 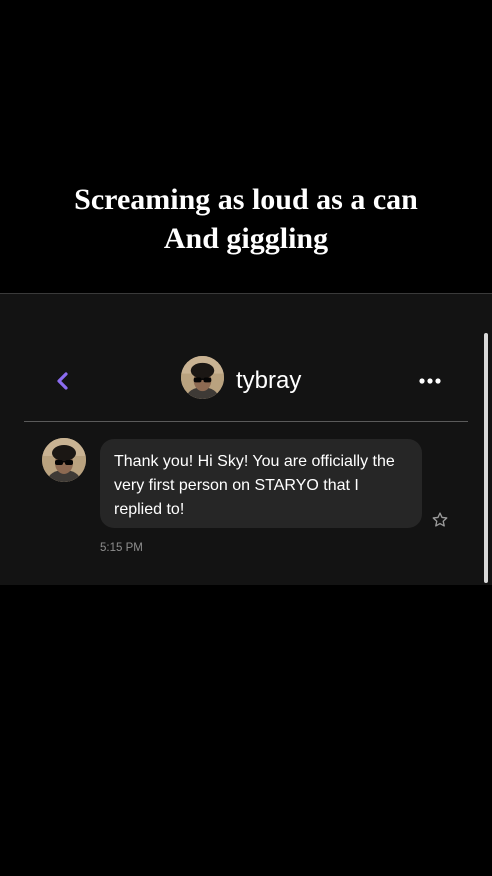 I want to click on back-button, so click(x=63, y=381).